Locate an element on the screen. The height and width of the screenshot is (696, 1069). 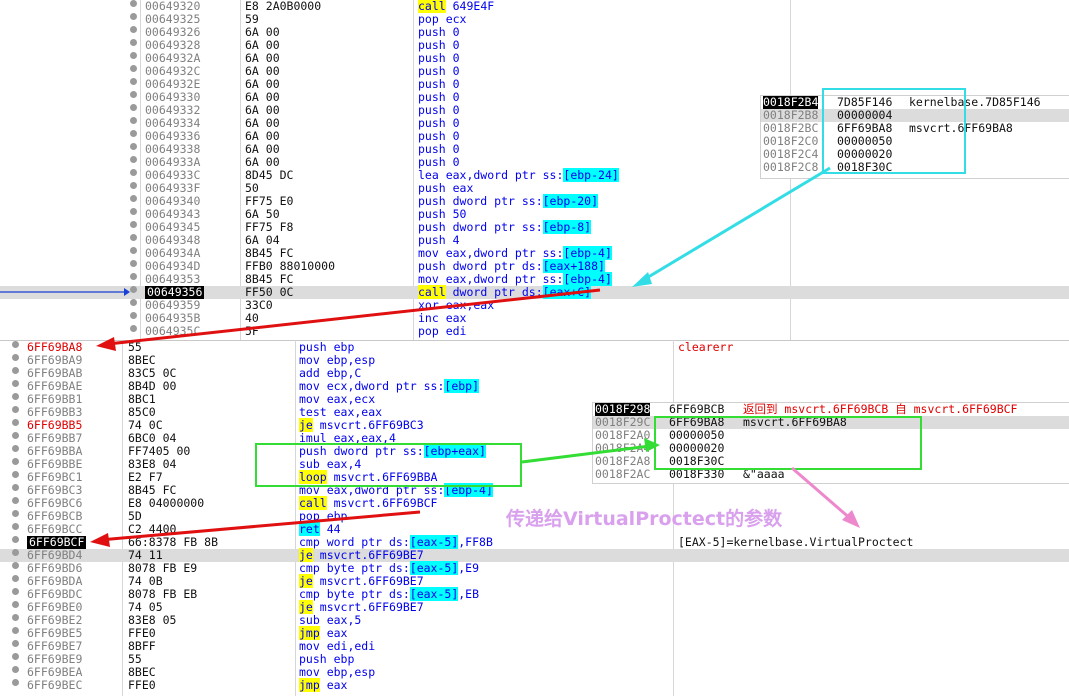
code-row: 6FF69BE7 8BFF mov edi,edi is located at coordinates (534, 646).